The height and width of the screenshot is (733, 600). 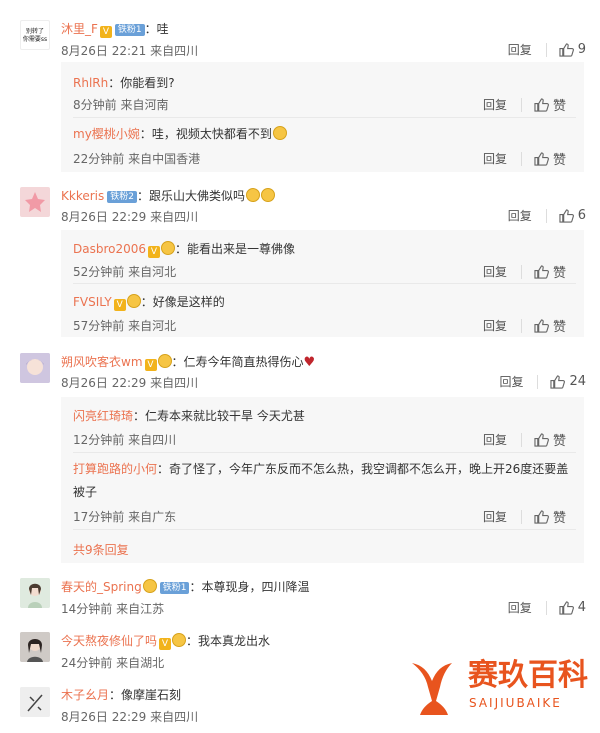 What do you see at coordinates (109, 641) in the screenshot?
I see `username-link: 今天熬夜修仙了吗` at bounding box center [109, 641].